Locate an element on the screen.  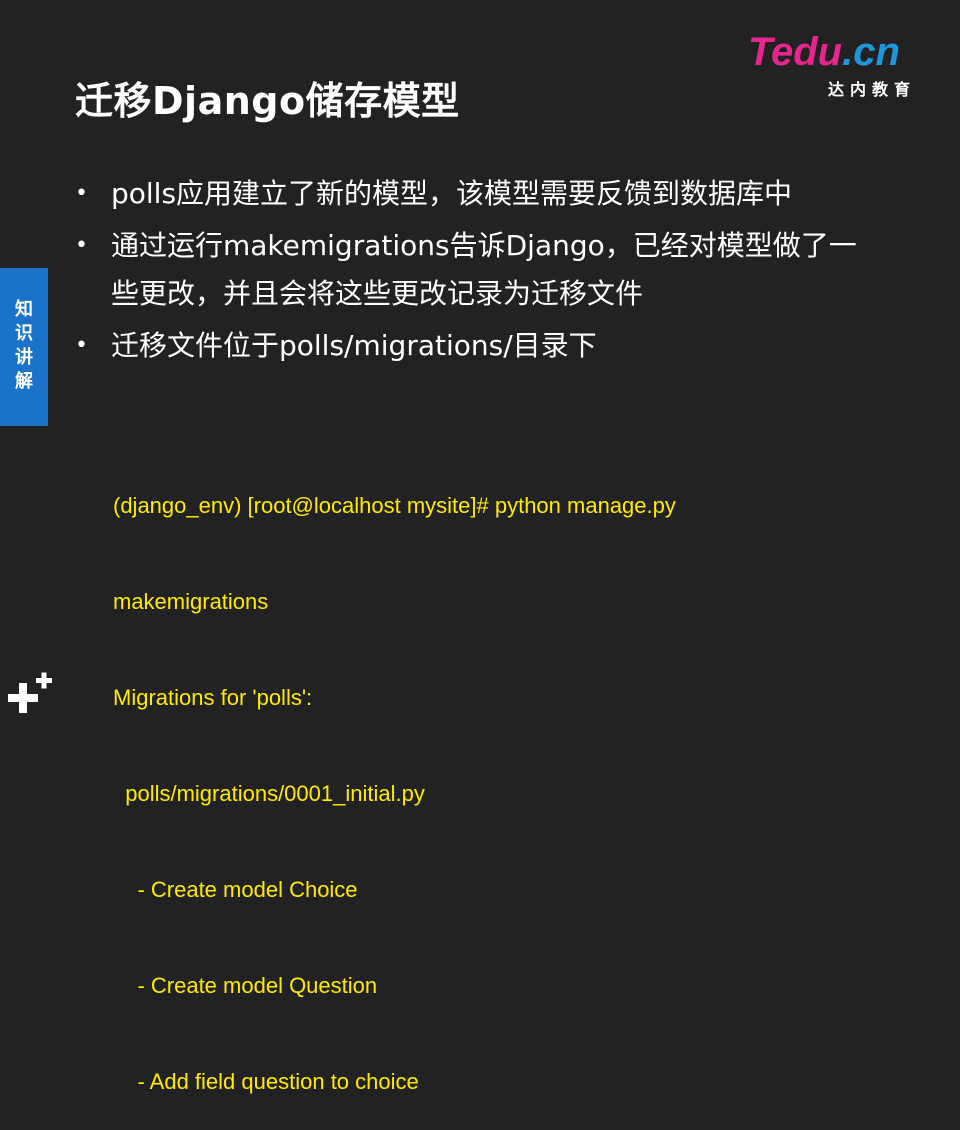
bullet-item: • polls应用建立了新的模型，该模型需要反馈到数据库中 is located at coordinates (470, 194).